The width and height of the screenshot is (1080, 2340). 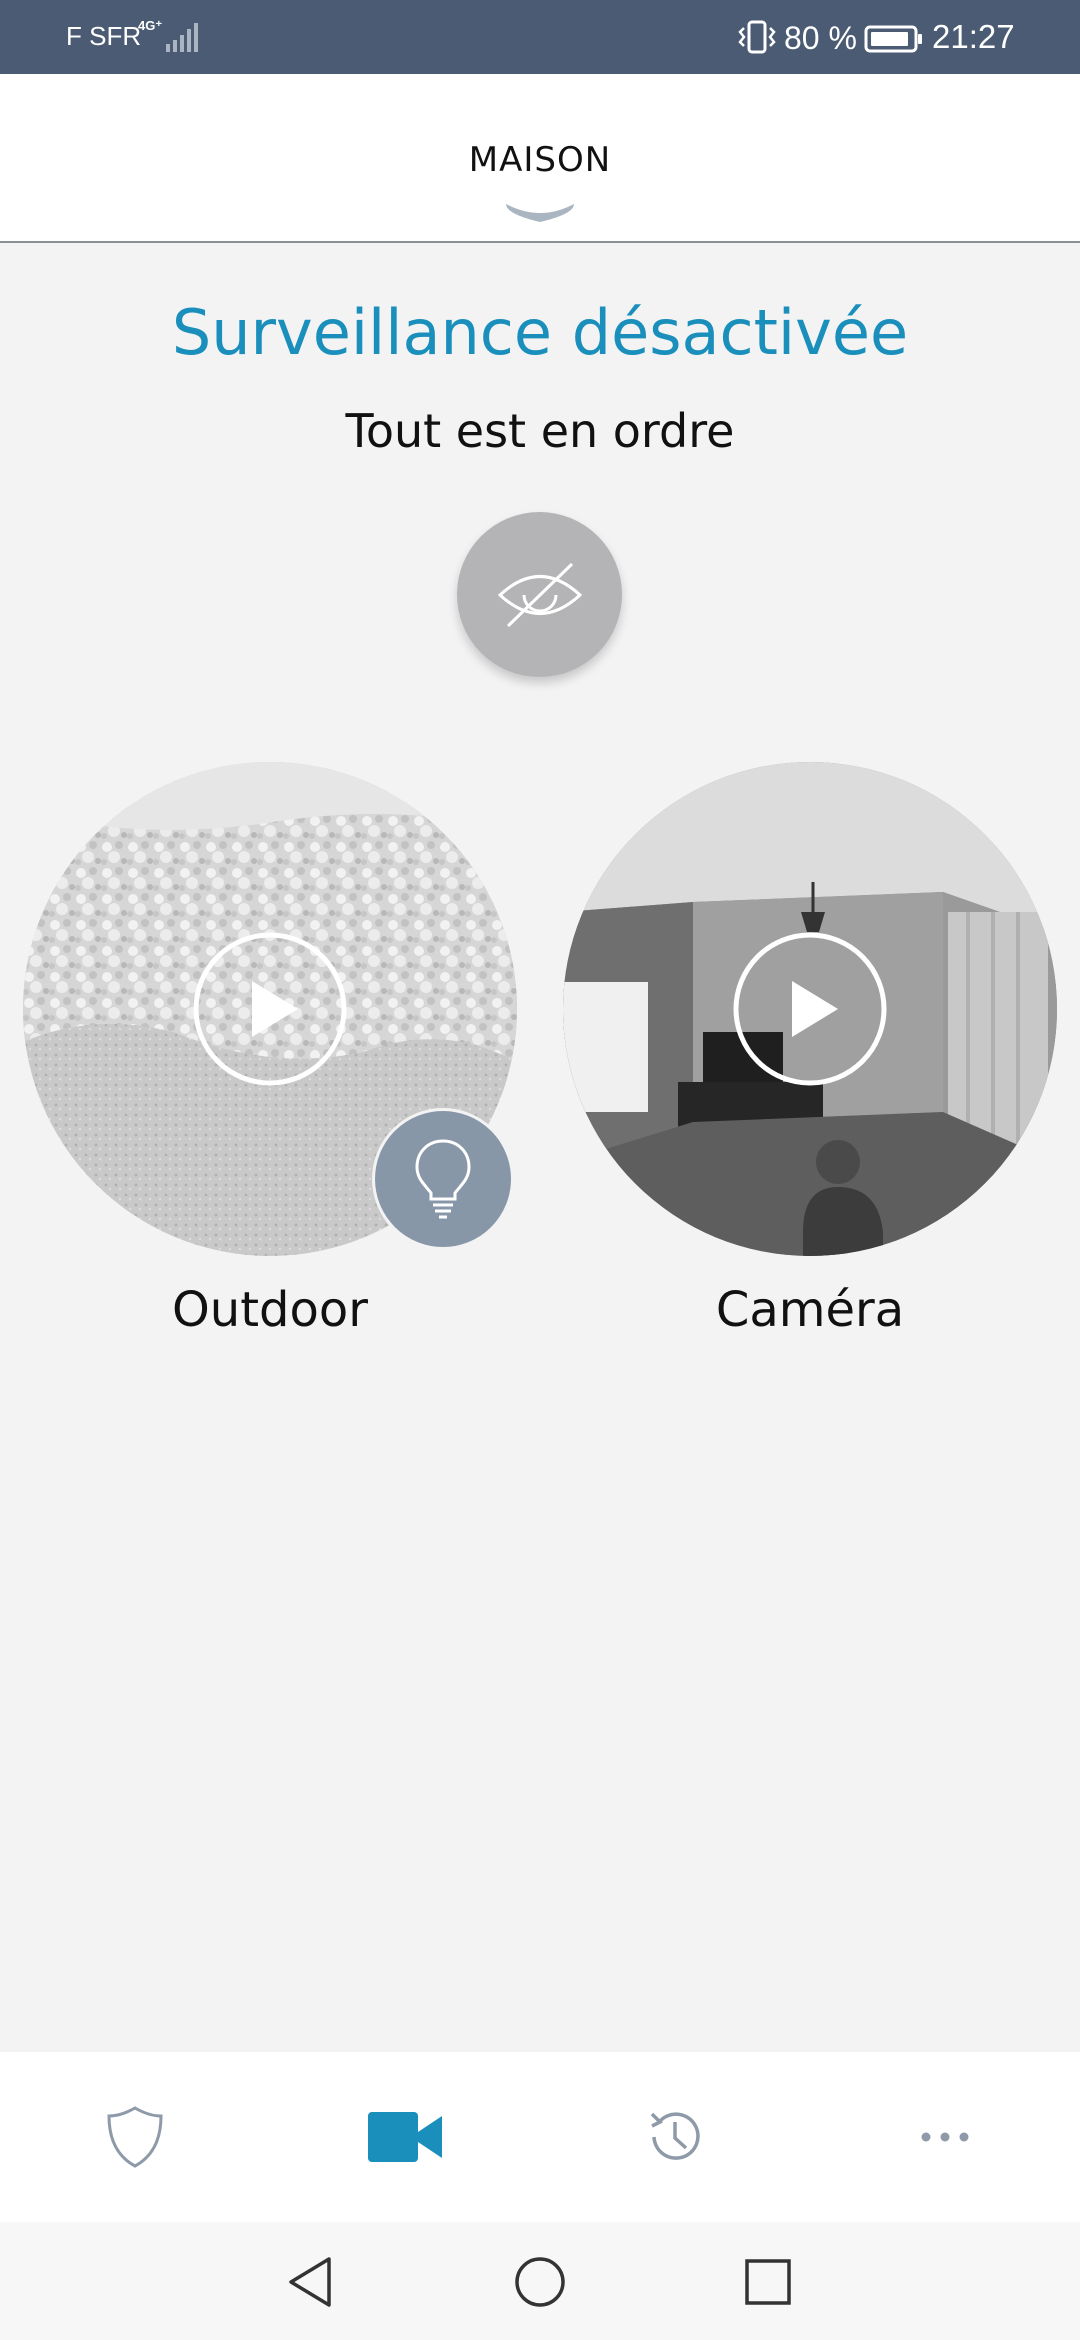 I want to click on outdoor-light-button, so click(x=443, y=1179).